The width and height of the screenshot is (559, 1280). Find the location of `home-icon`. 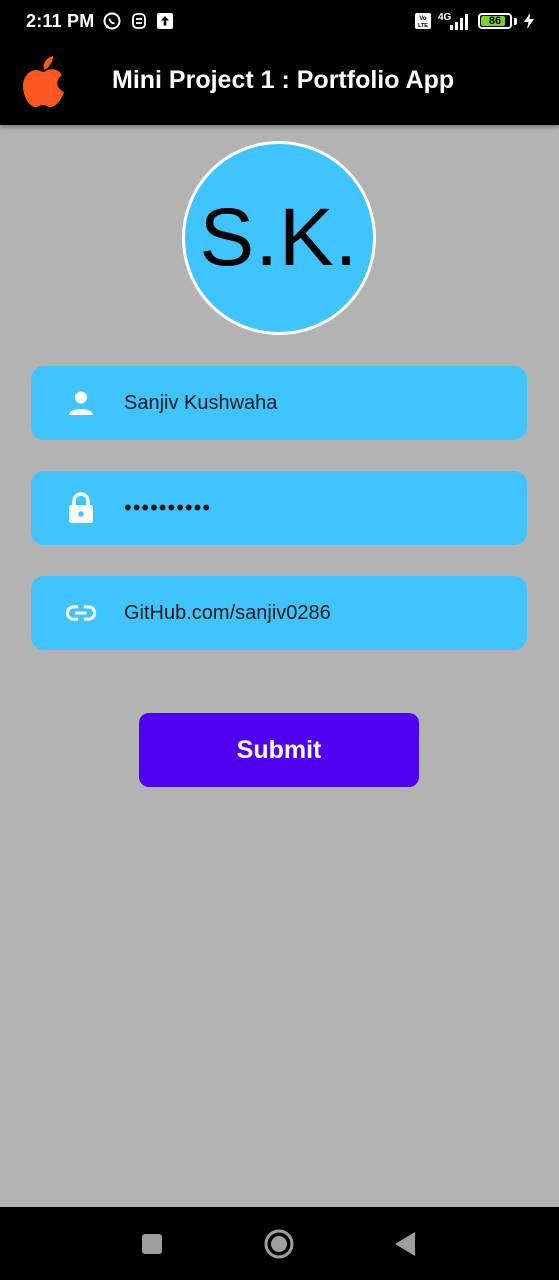

home-icon is located at coordinates (279, 1244).